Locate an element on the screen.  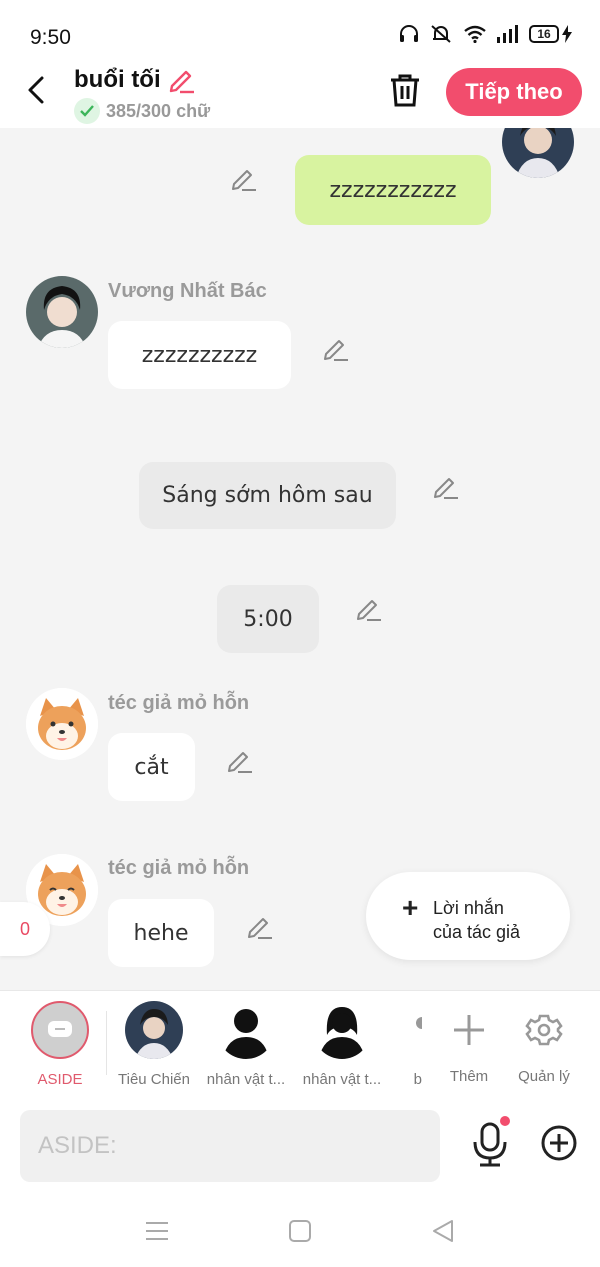
back-nav-icon is located at coordinates (443, 1231).